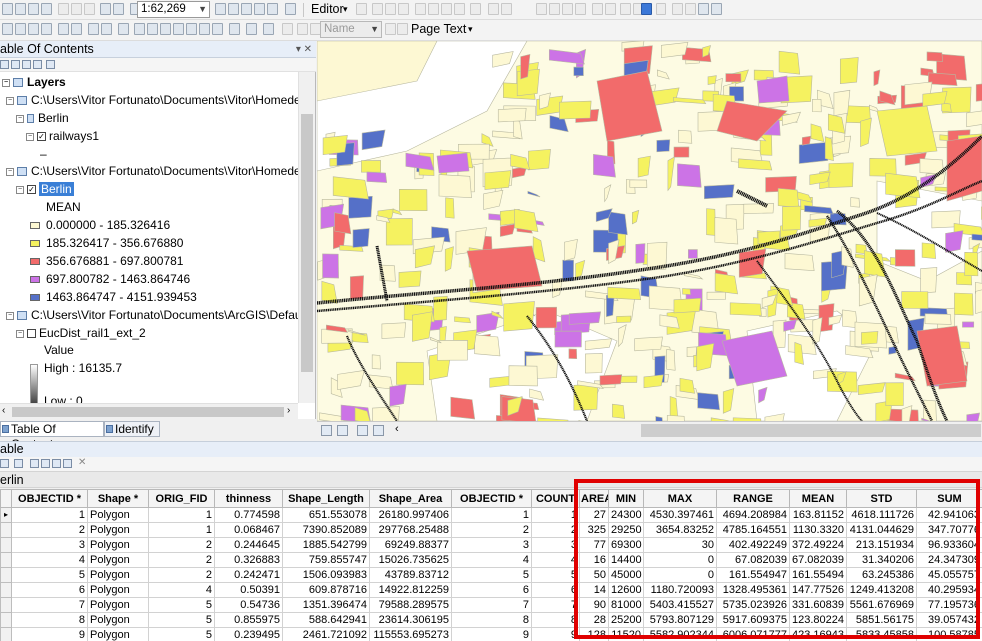  I want to click on table-cell: 2, so click(491, 530).